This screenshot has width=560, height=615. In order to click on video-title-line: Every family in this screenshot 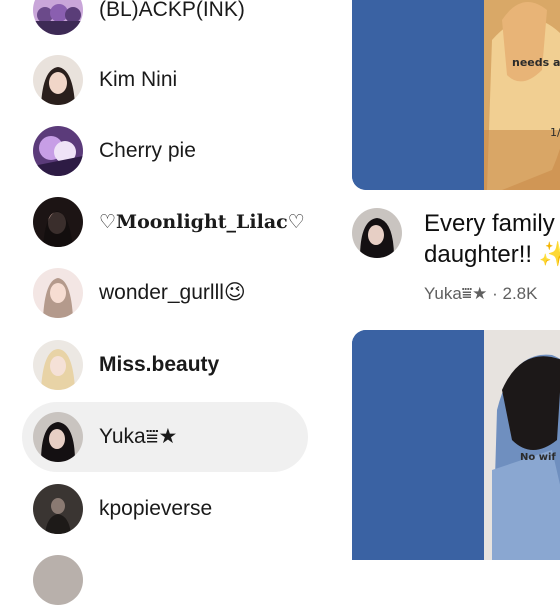, I will do `click(489, 223)`.